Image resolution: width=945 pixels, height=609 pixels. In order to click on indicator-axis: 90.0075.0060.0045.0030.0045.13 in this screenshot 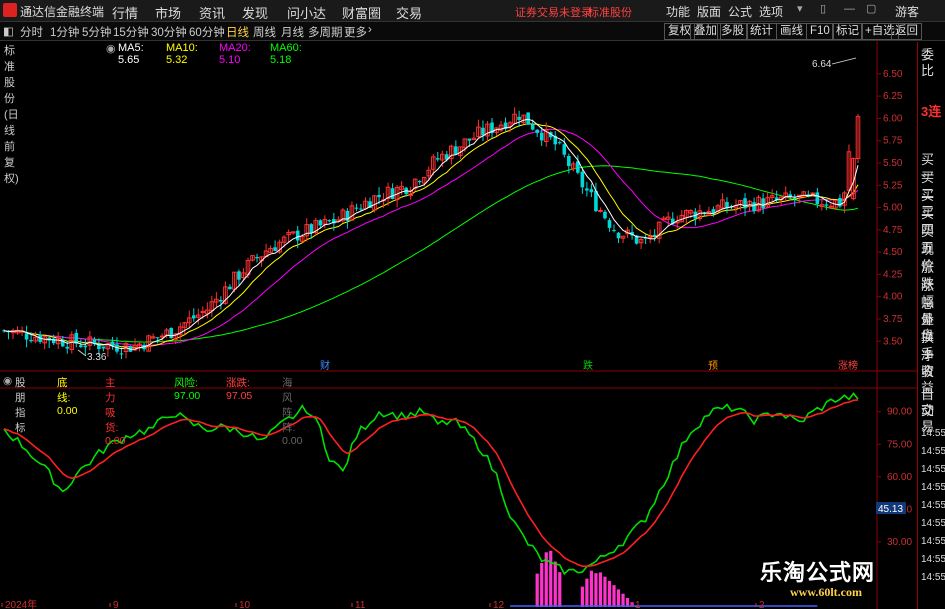, I will do `click(894, 477)`.